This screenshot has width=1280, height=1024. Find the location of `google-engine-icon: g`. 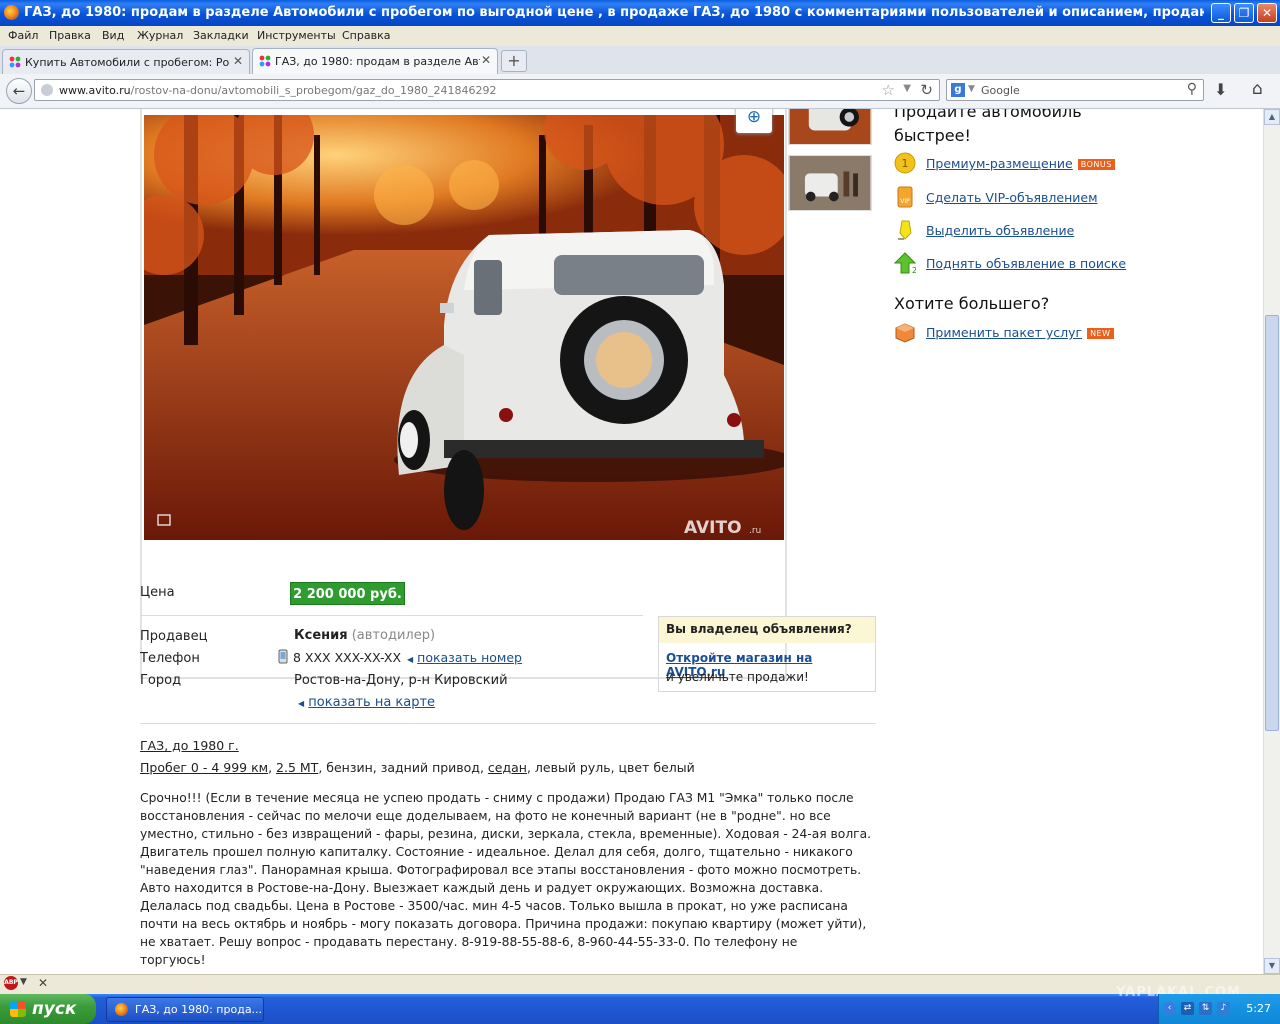

google-engine-icon: g is located at coordinates (958, 90).